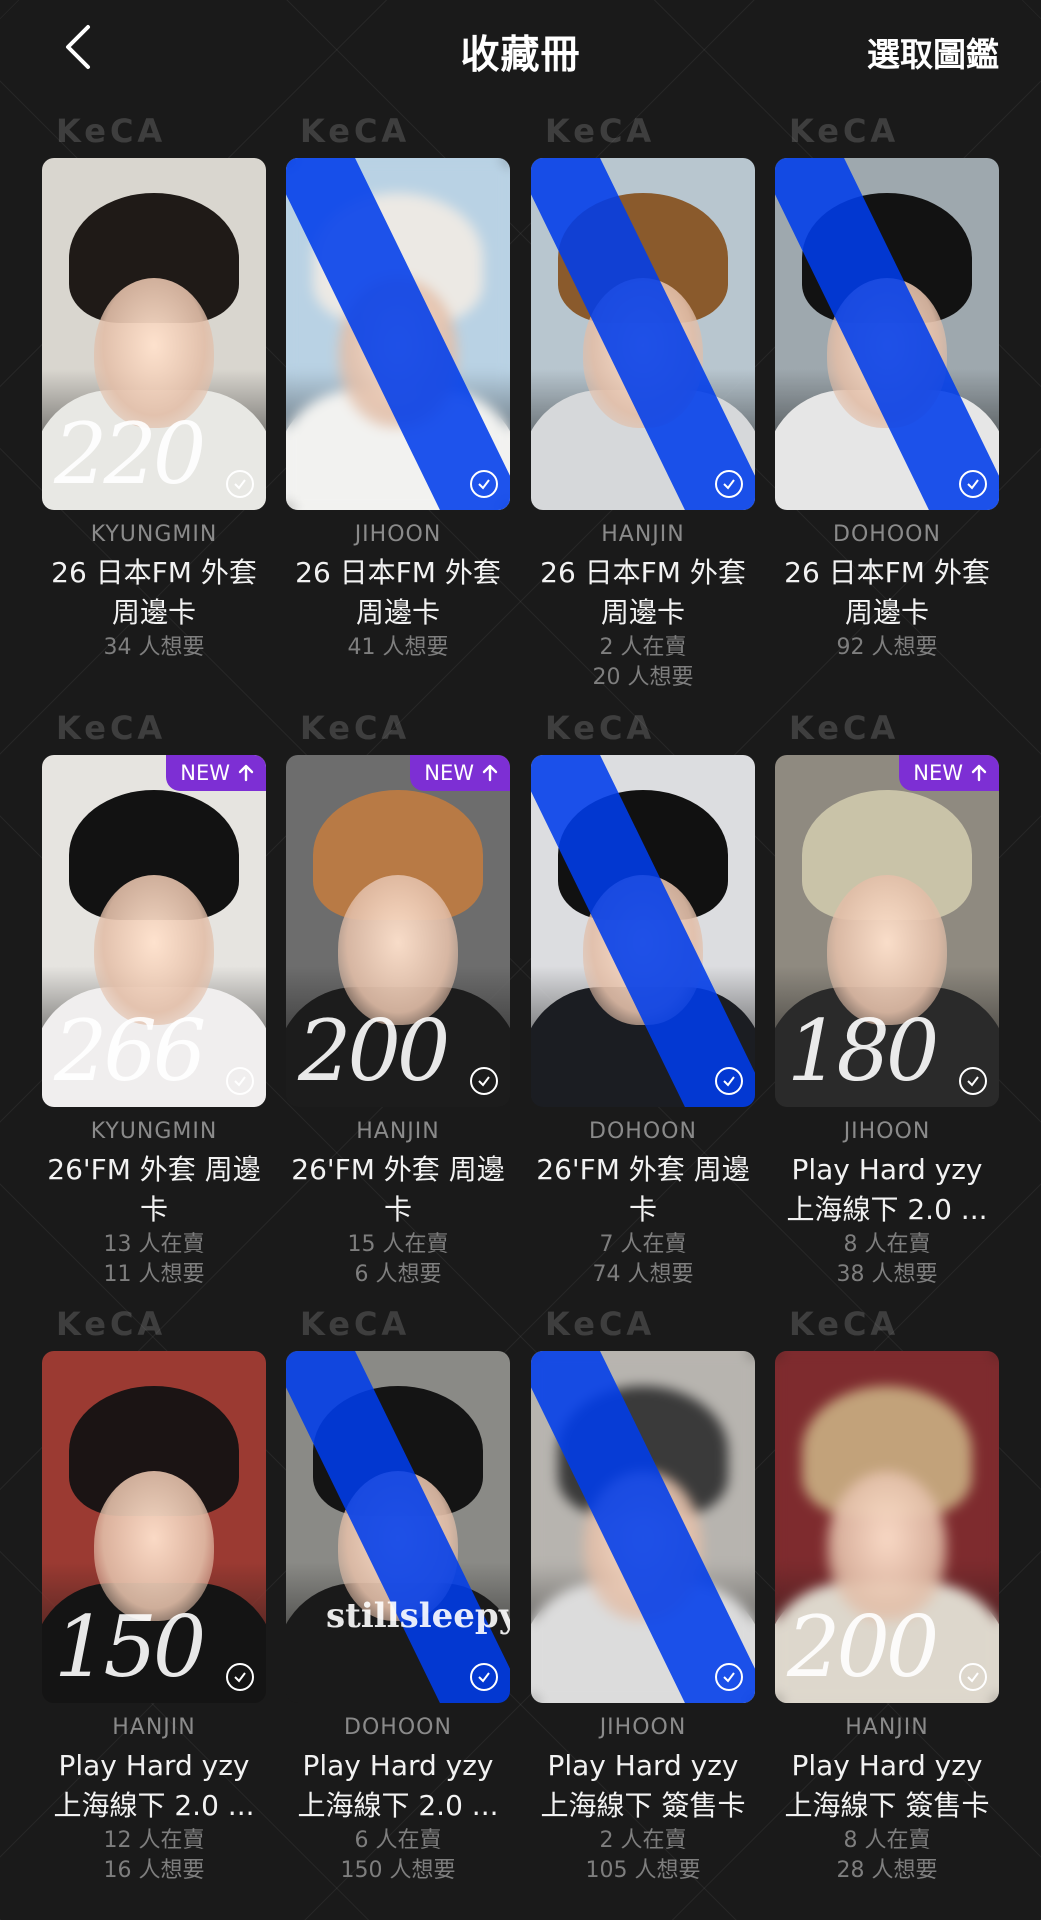 The height and width of the screenshot is (1920, 1041). Describe the element at coordinates (933, 52) in the screenshot. I see `select-catalog-button: 選取圖鑑` at that location.